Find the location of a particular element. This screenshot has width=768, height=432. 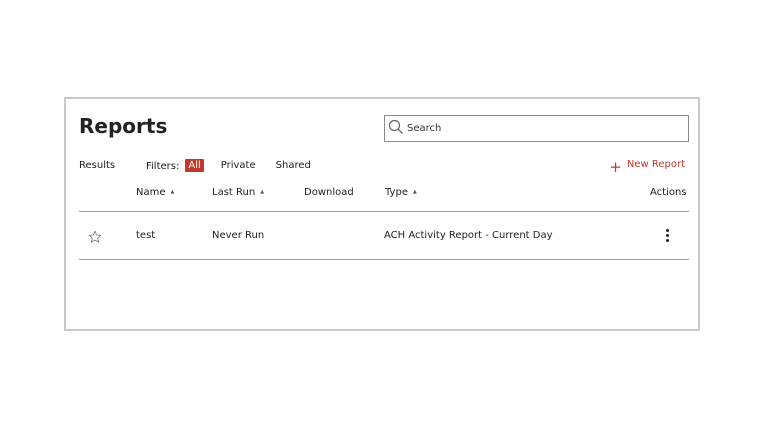

row-divider is located at coordinates (384, 259).